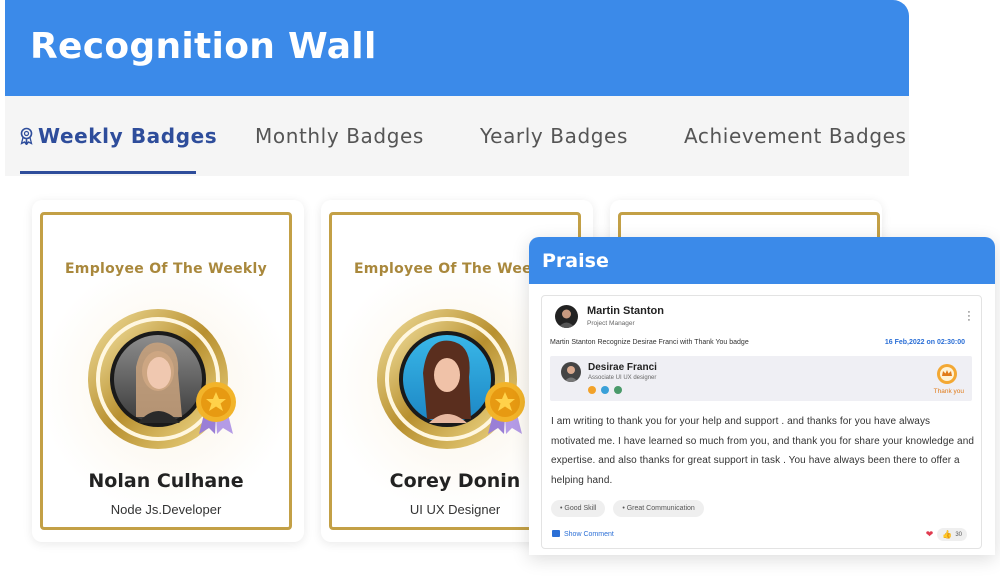 This screenshot has height=578, width=1000. Describe the element at coordinates (948, 391) in the screenshot. I see `thank-you-label: Thank you` at that location.